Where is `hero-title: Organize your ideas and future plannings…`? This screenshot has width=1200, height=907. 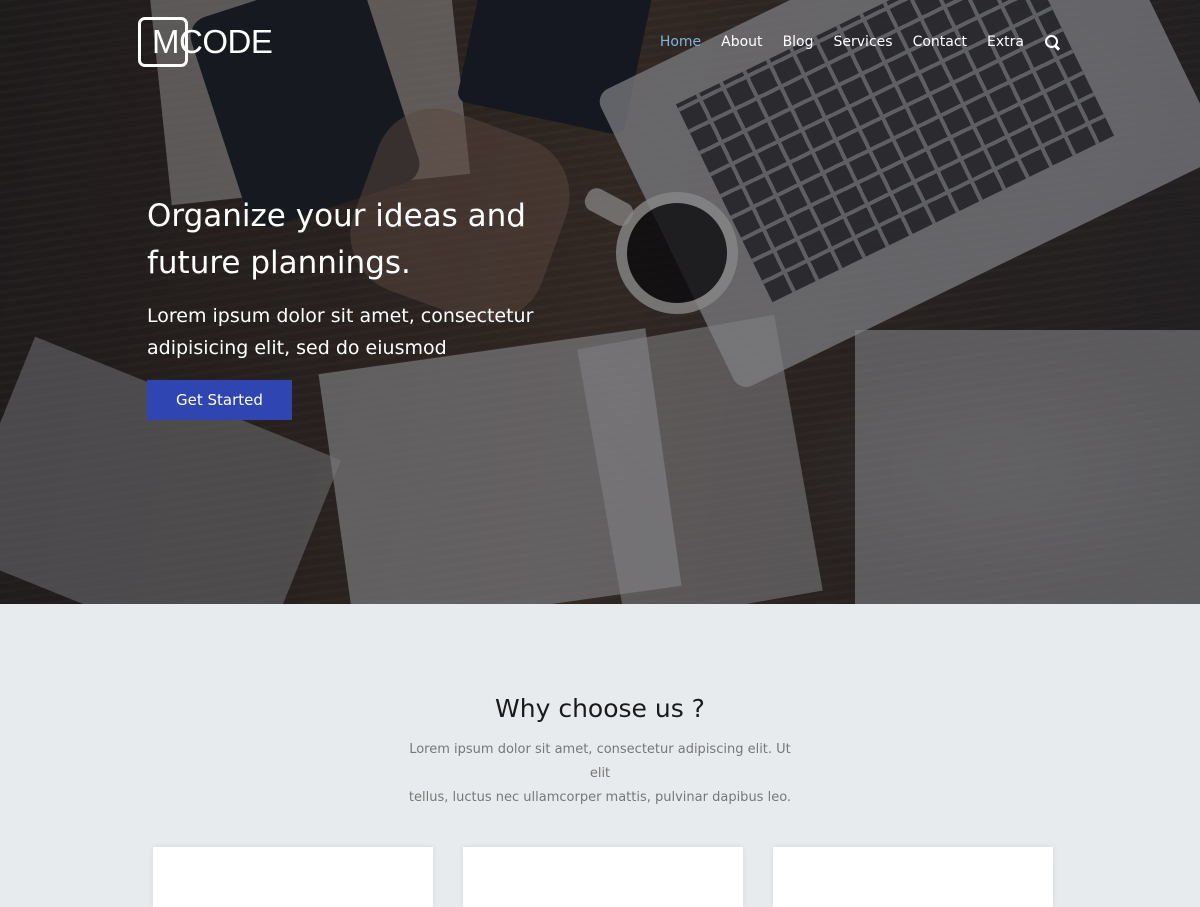 hero-title: Organize your ideas and future plannings… is located at coordinates (407, 240).